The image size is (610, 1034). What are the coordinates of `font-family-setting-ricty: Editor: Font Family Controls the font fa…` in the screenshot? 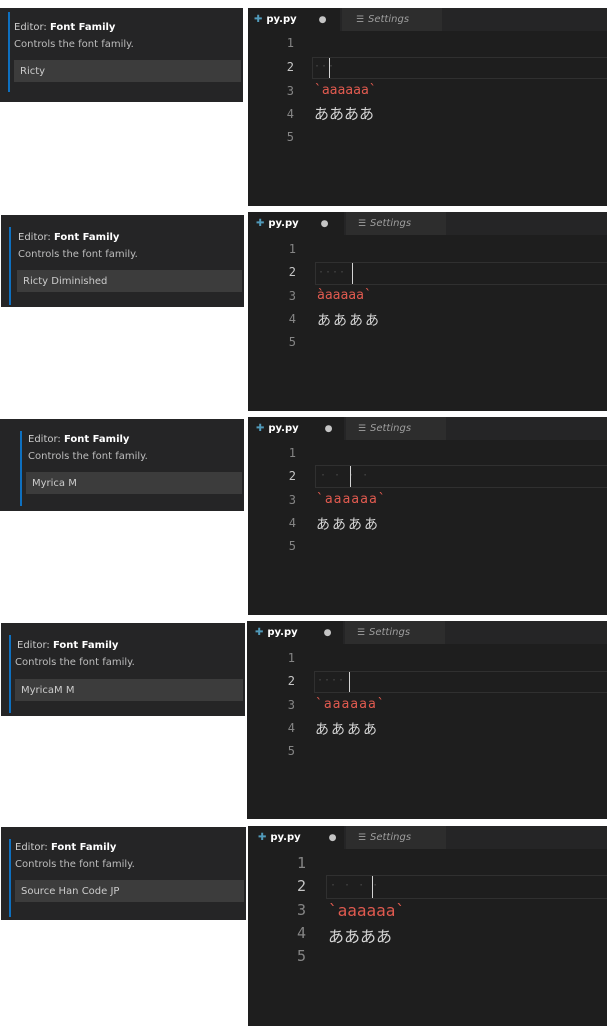 It's located at (121, 55).